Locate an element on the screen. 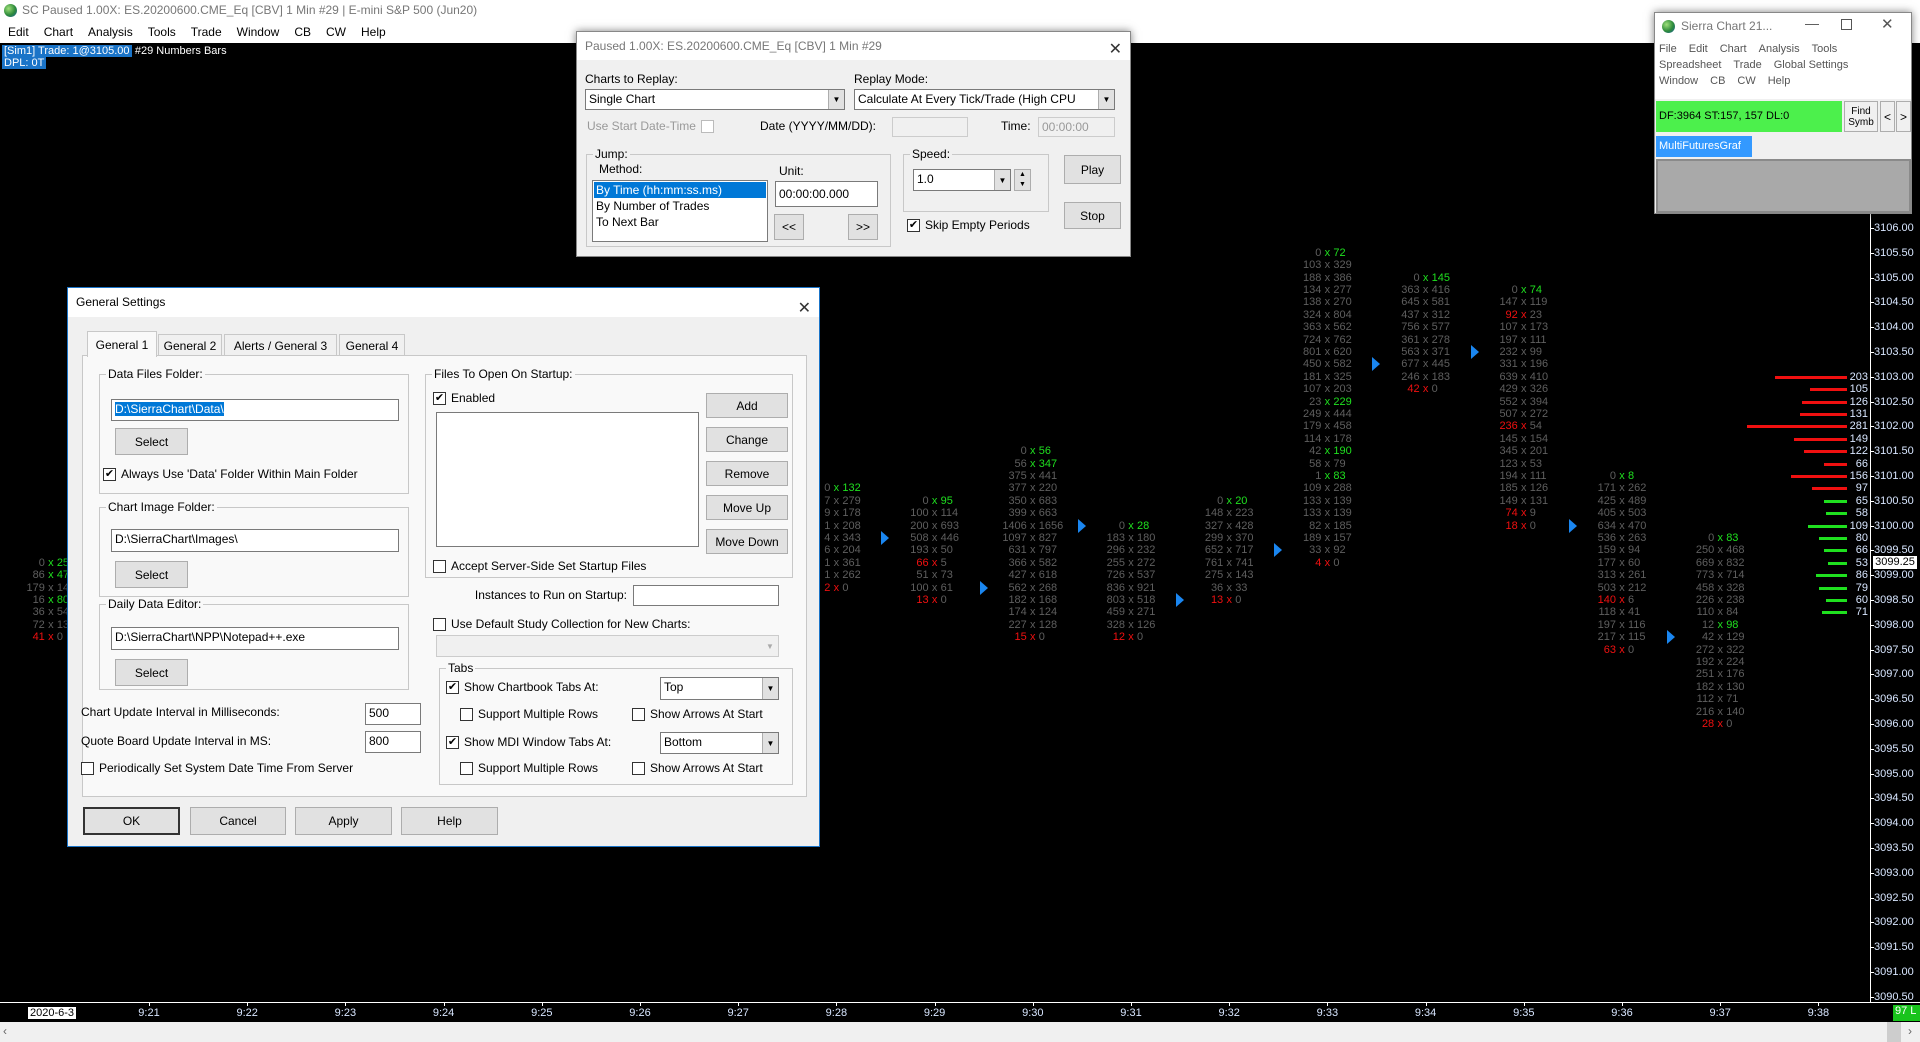  method-option-by-trades: By Number of Trades is located at coordinates (680, 206).